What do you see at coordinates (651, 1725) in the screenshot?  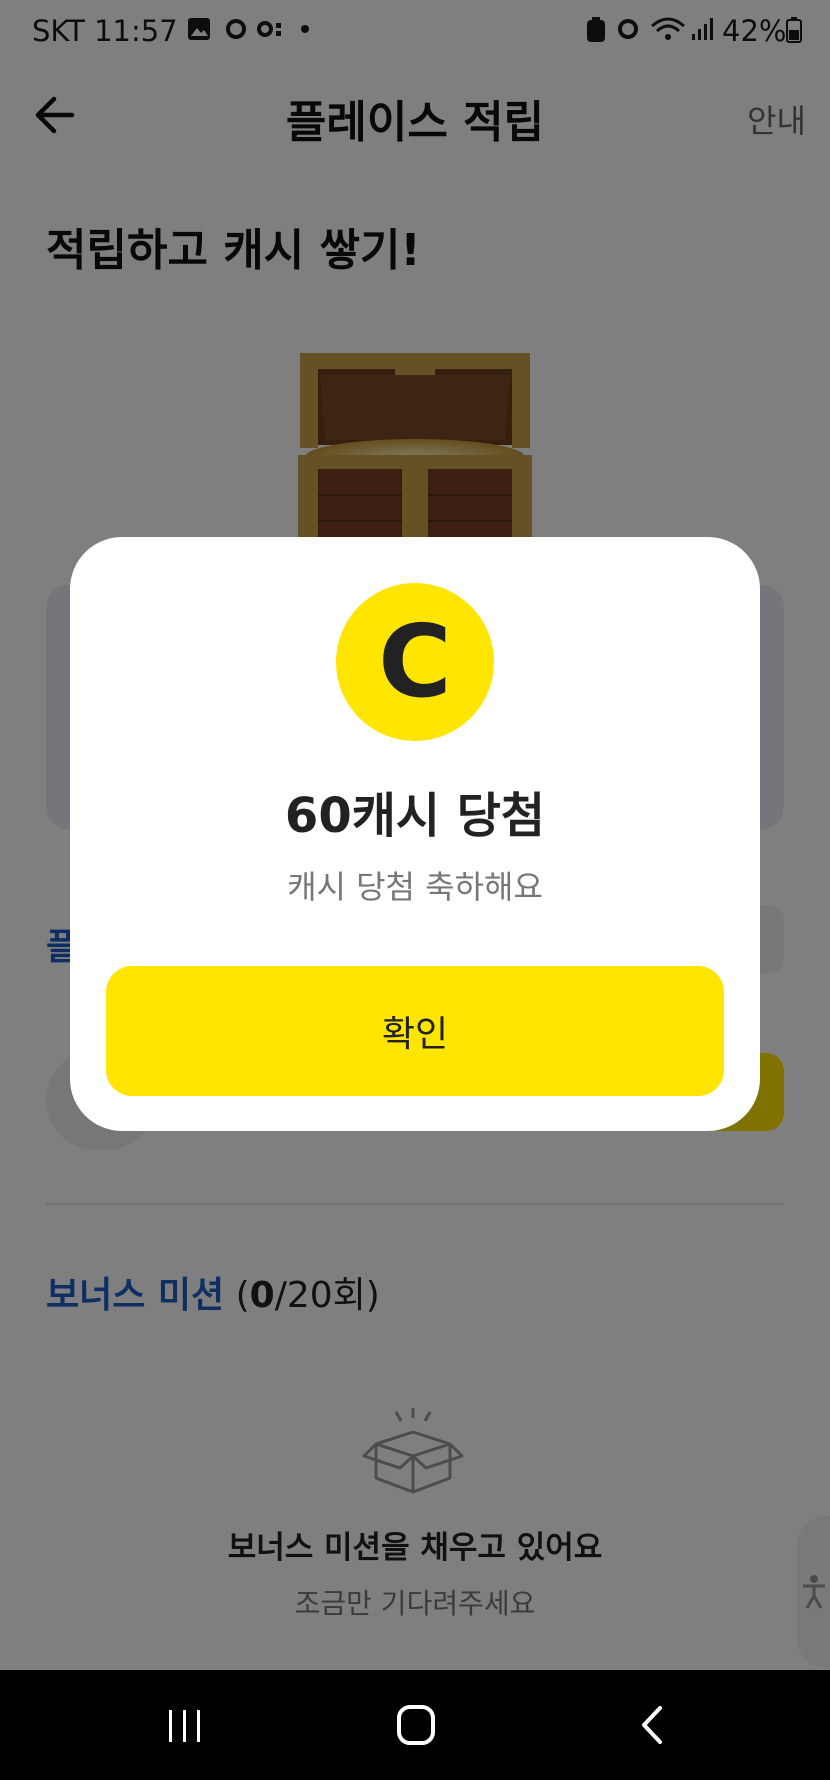 I see `nav-back-icon` at bounding box center [651, 1725].